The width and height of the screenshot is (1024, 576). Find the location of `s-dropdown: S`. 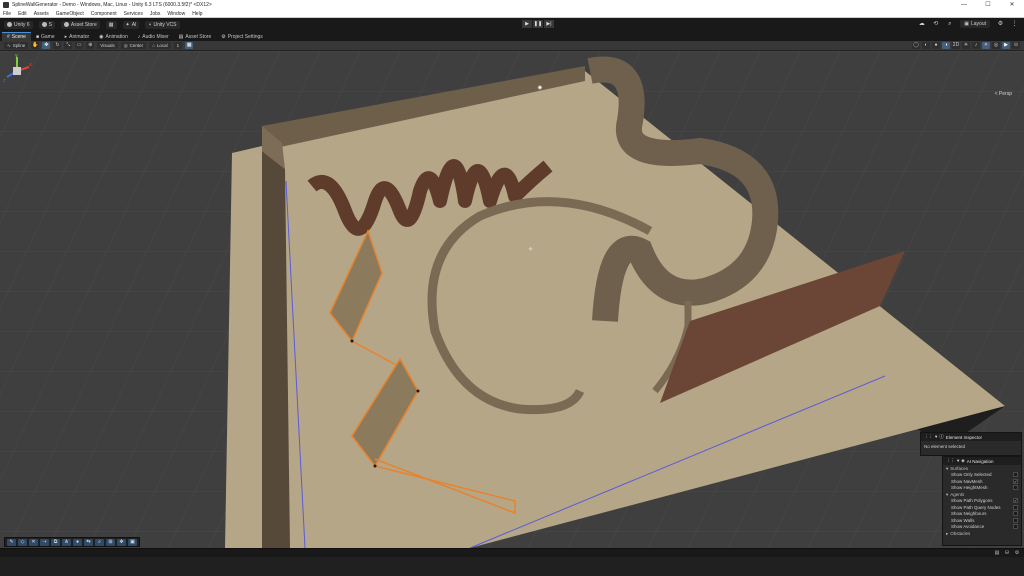

s-dropdown: S is located at coordinates (46, 24).